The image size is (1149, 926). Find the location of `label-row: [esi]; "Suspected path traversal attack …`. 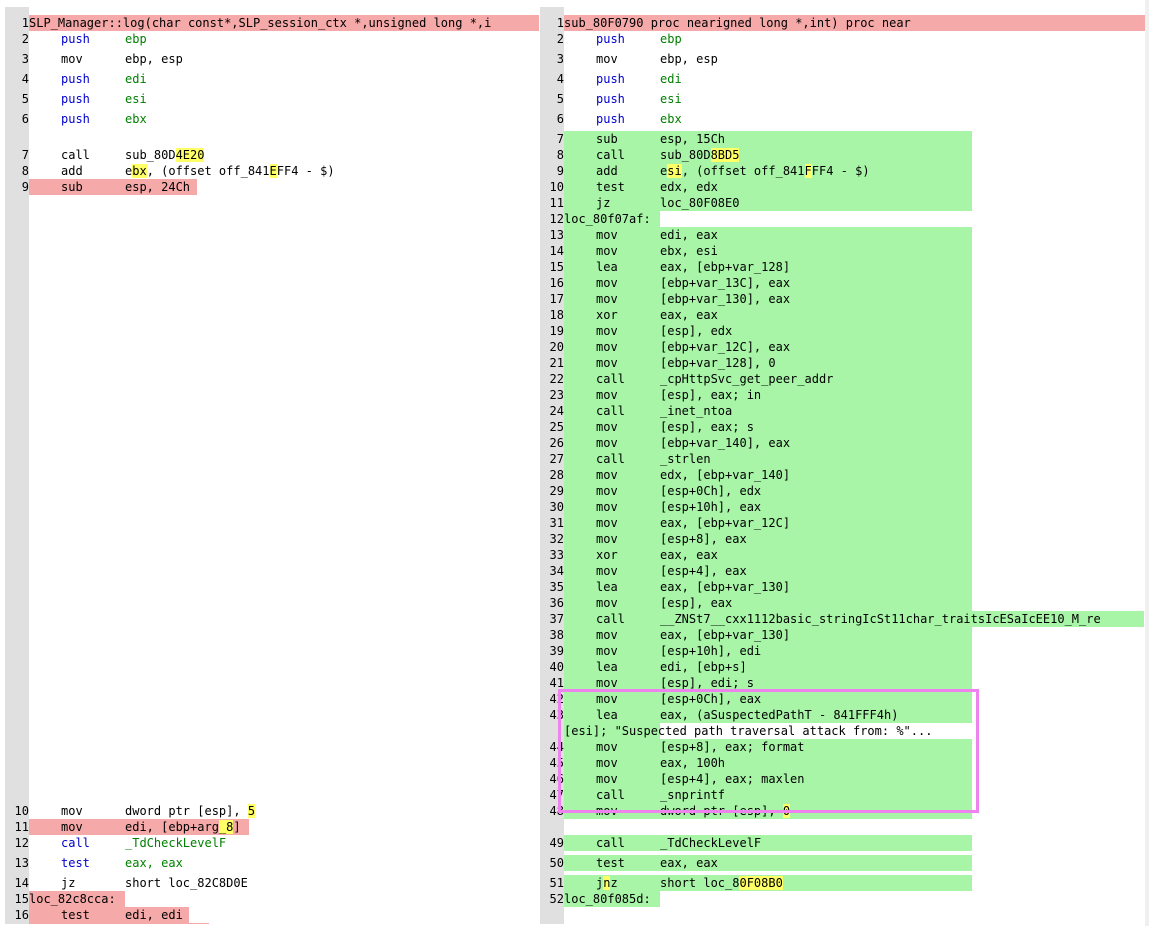

label-row: [esi]; "Suspected path traversal attack … is located at coordinates (842, 731).